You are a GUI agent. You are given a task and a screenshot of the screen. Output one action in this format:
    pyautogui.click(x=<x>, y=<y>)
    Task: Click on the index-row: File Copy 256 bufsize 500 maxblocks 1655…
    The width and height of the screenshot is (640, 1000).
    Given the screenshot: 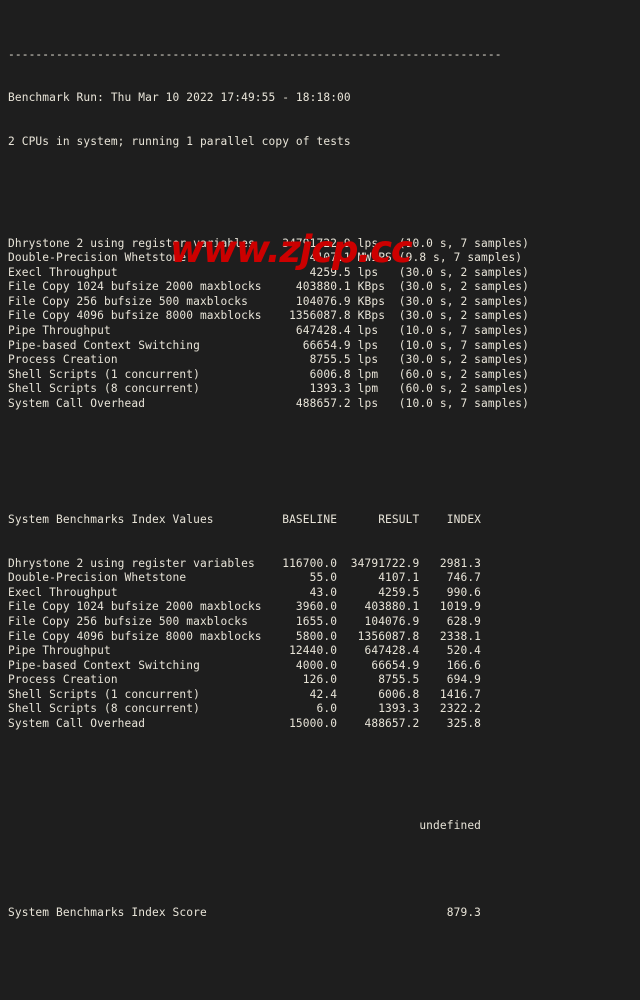 What is the action you would take?
    pyautogui.click(x=245, y=621)
    